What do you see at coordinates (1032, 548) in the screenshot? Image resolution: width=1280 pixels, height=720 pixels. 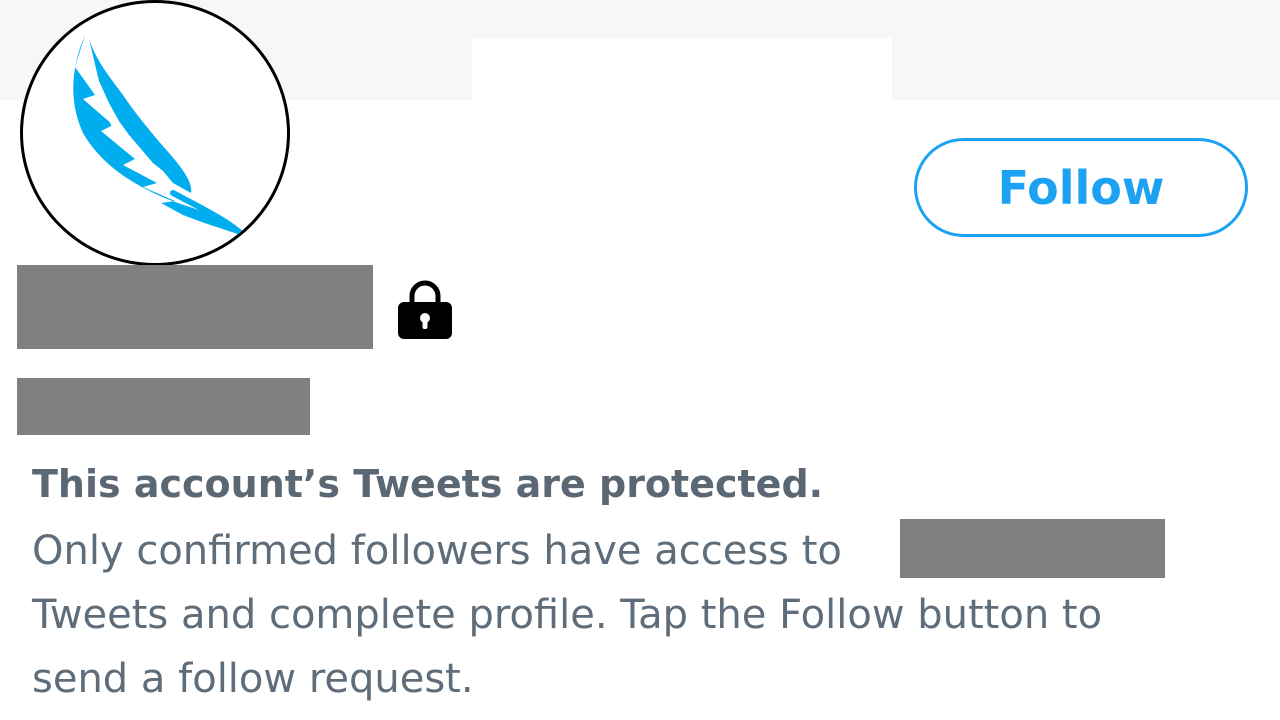 I see `inline-name-redacted` at bounding box center [1032, 548].